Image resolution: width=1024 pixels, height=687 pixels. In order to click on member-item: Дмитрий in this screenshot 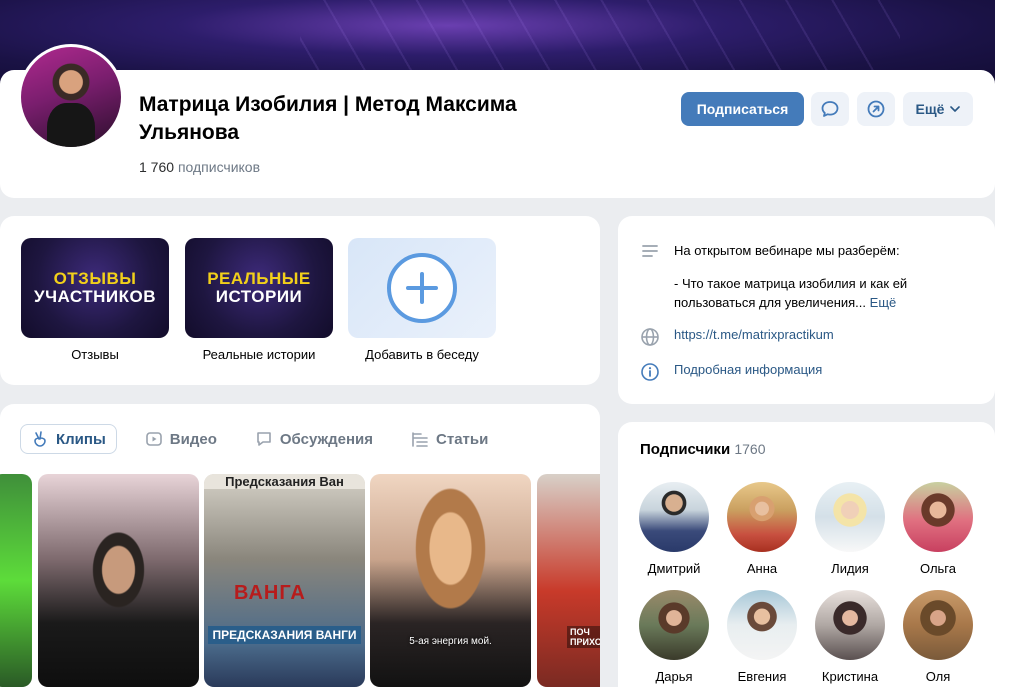, I will do `click(674, 529)`.